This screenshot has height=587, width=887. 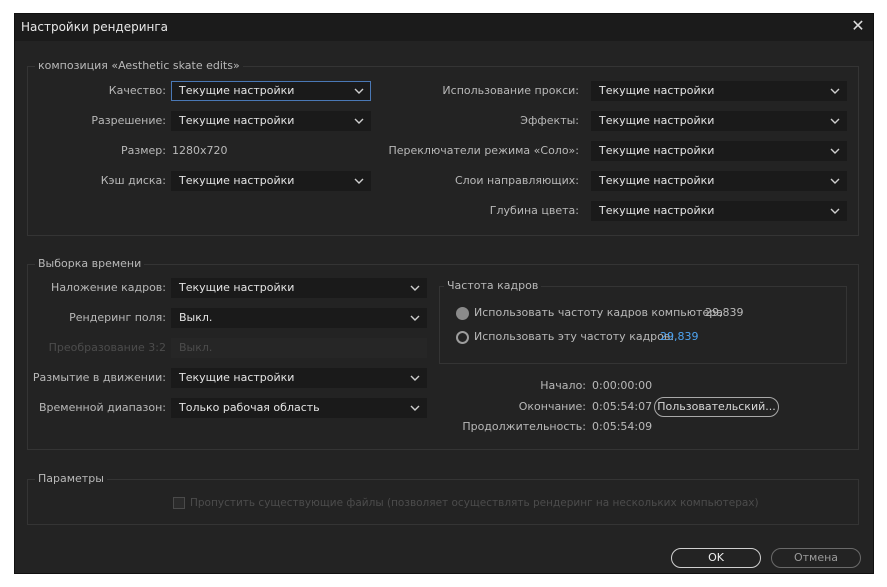 What do you see at coordinates (237, 90) in the screenshot?
I see `quality-value: Текущие настройки` at bounding box center [237, 90].